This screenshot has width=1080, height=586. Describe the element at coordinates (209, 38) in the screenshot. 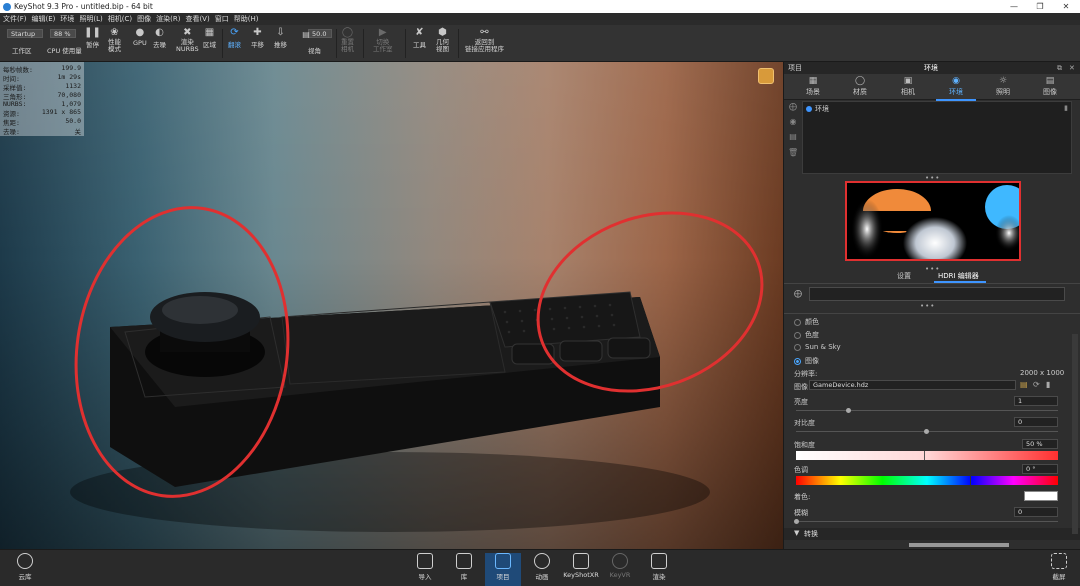

I see `region-button: ▦ 区域` at that location.